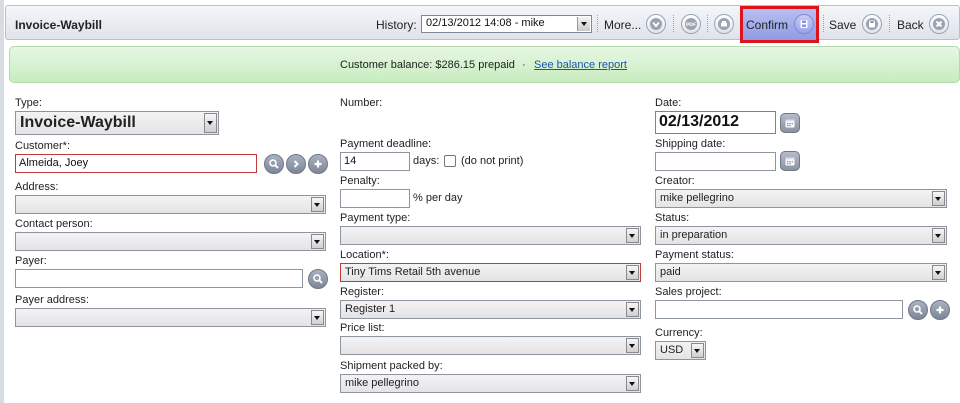  What do you see at coordinates (386, 144) in the screenshot?
I see `payment-deadline-label: Payment deadline:` at bounding box center [386, 144].